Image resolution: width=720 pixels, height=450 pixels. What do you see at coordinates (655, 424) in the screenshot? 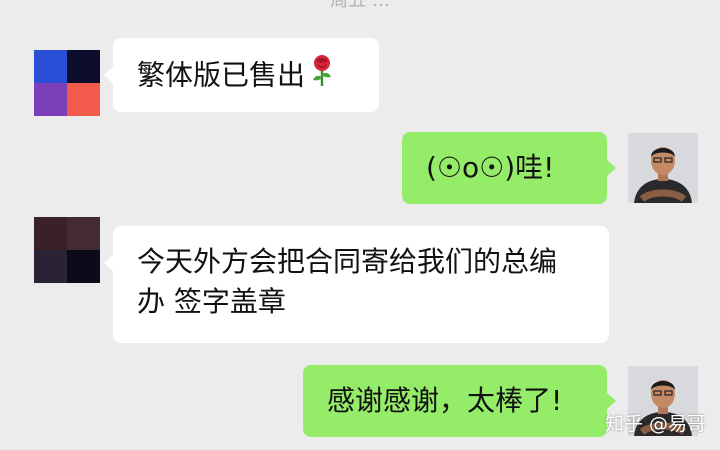
I see `watermark: 知乎 @易哥` at bounding box center [655, 424].